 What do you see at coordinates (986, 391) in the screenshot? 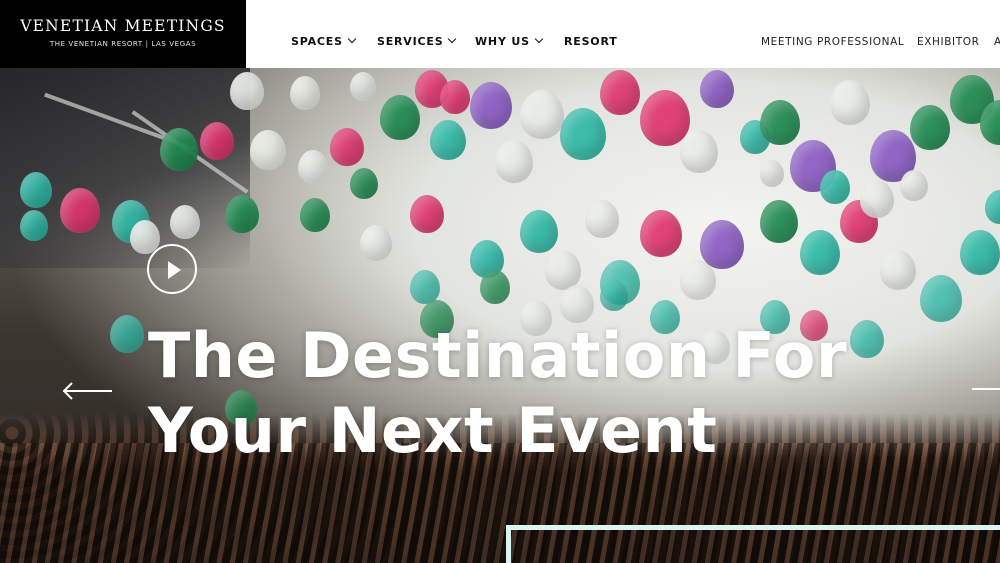
I see `arrow-right-icon` at bounding box center [986, 391].